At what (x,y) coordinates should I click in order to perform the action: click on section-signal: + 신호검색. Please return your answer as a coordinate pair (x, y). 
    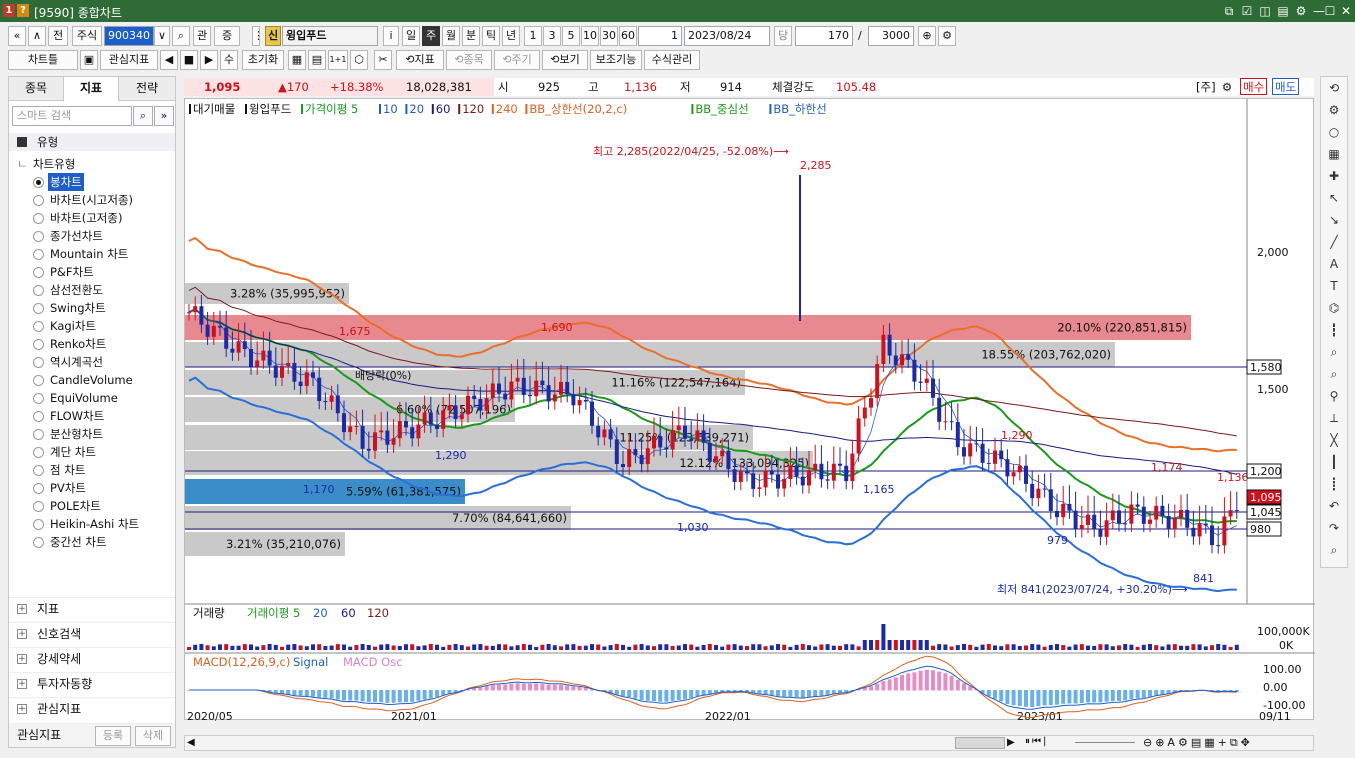
    Looking at the image, I should click on (92, 633).